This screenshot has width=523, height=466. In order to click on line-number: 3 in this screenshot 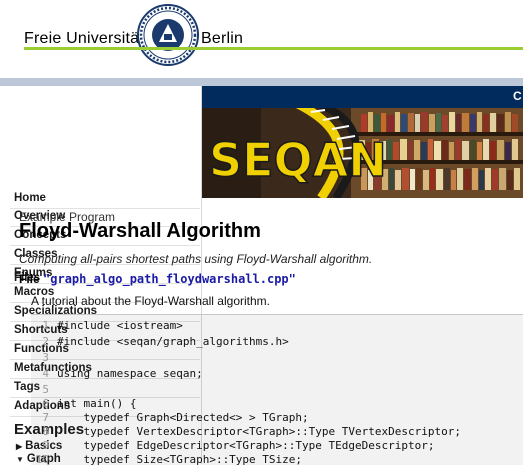, I will do `click(45, 357)`.